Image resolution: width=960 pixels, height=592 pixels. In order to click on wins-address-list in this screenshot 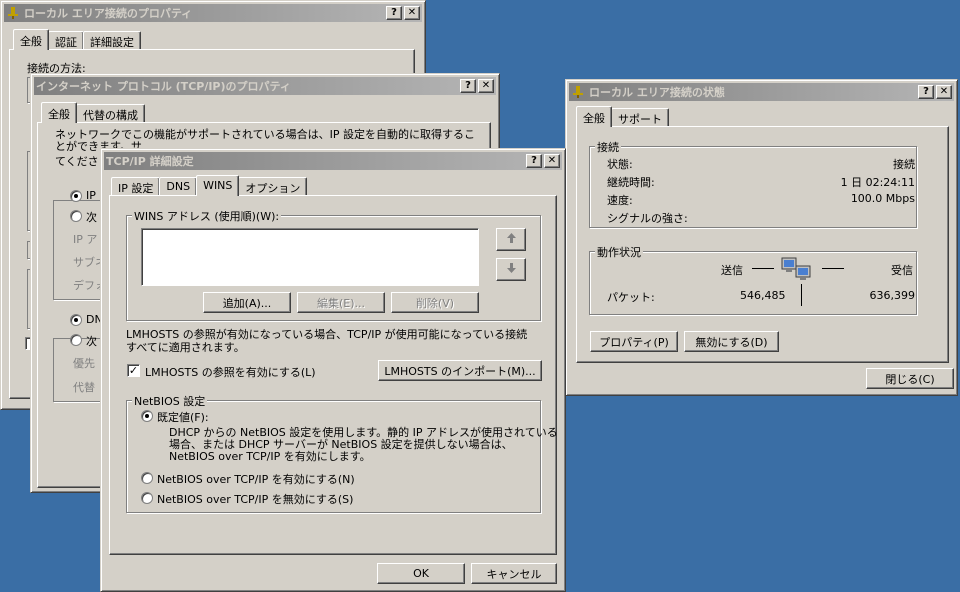, I will do `click(310, 257)`.